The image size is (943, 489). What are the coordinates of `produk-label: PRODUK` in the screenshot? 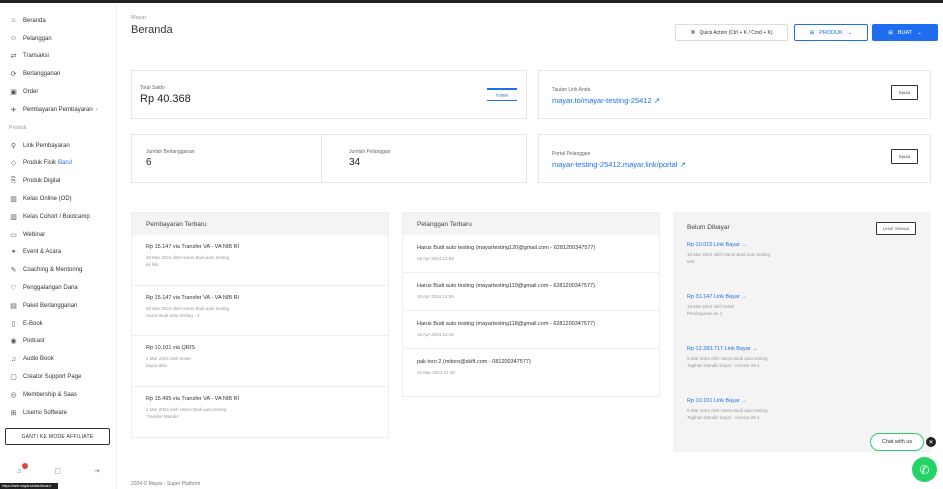 It's located at (831, 32).